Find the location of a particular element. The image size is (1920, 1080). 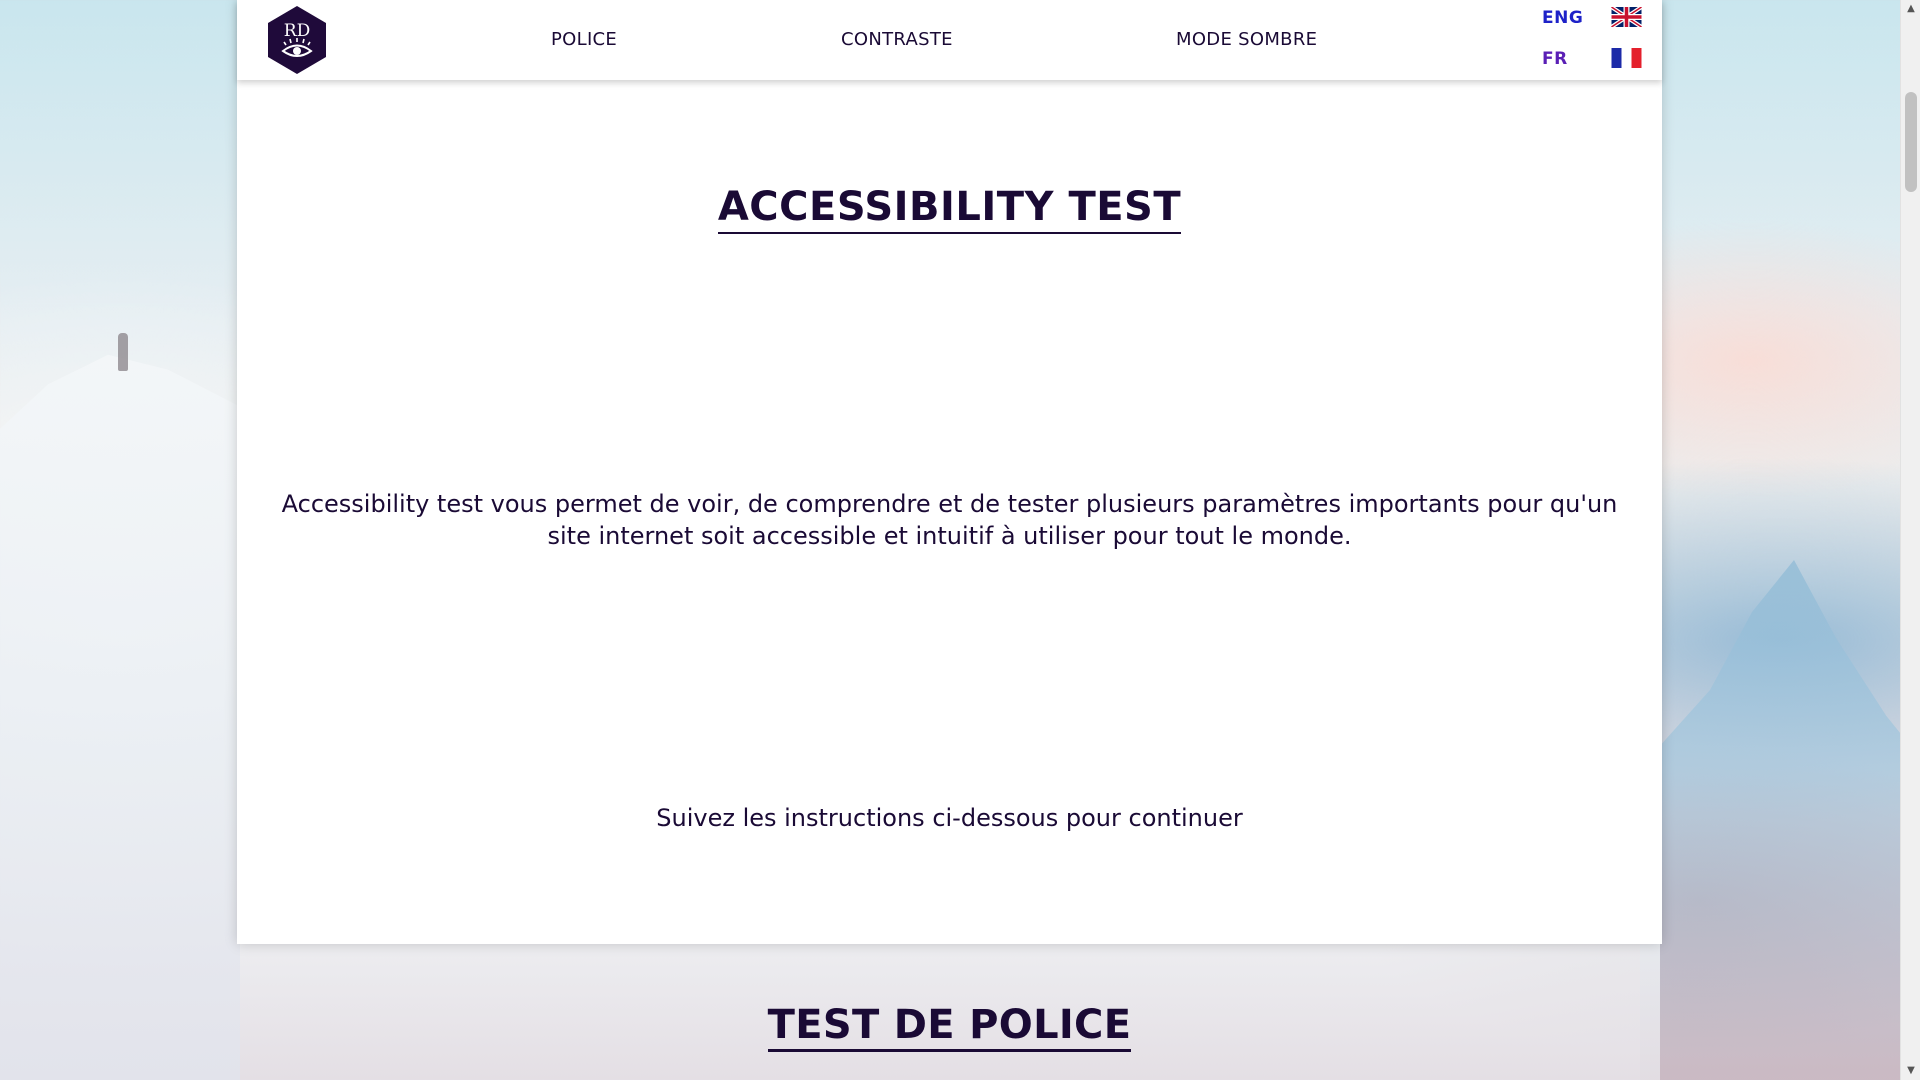

scroll-up-icon: ▲ is located at coordinates (1910, 9).